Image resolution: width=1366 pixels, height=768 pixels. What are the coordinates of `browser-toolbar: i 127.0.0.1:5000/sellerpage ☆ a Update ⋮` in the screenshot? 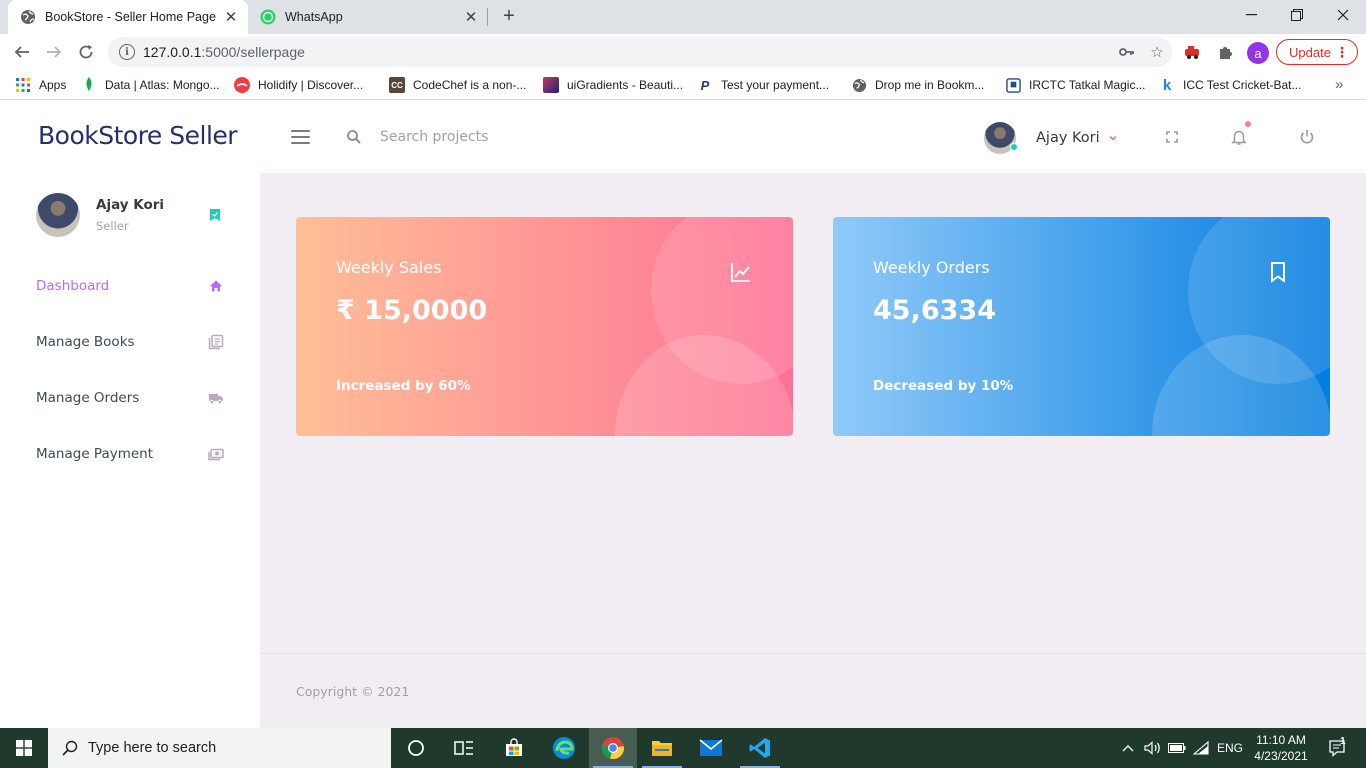 It's located at (683, 52).